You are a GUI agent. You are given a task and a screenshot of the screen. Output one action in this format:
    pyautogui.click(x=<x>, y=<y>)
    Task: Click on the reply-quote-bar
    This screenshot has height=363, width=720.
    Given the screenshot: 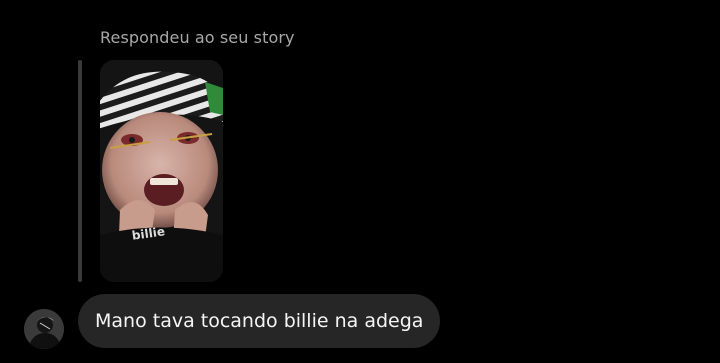 What is the action you would take?
    pyautogui.click(x=80, y=171)
    